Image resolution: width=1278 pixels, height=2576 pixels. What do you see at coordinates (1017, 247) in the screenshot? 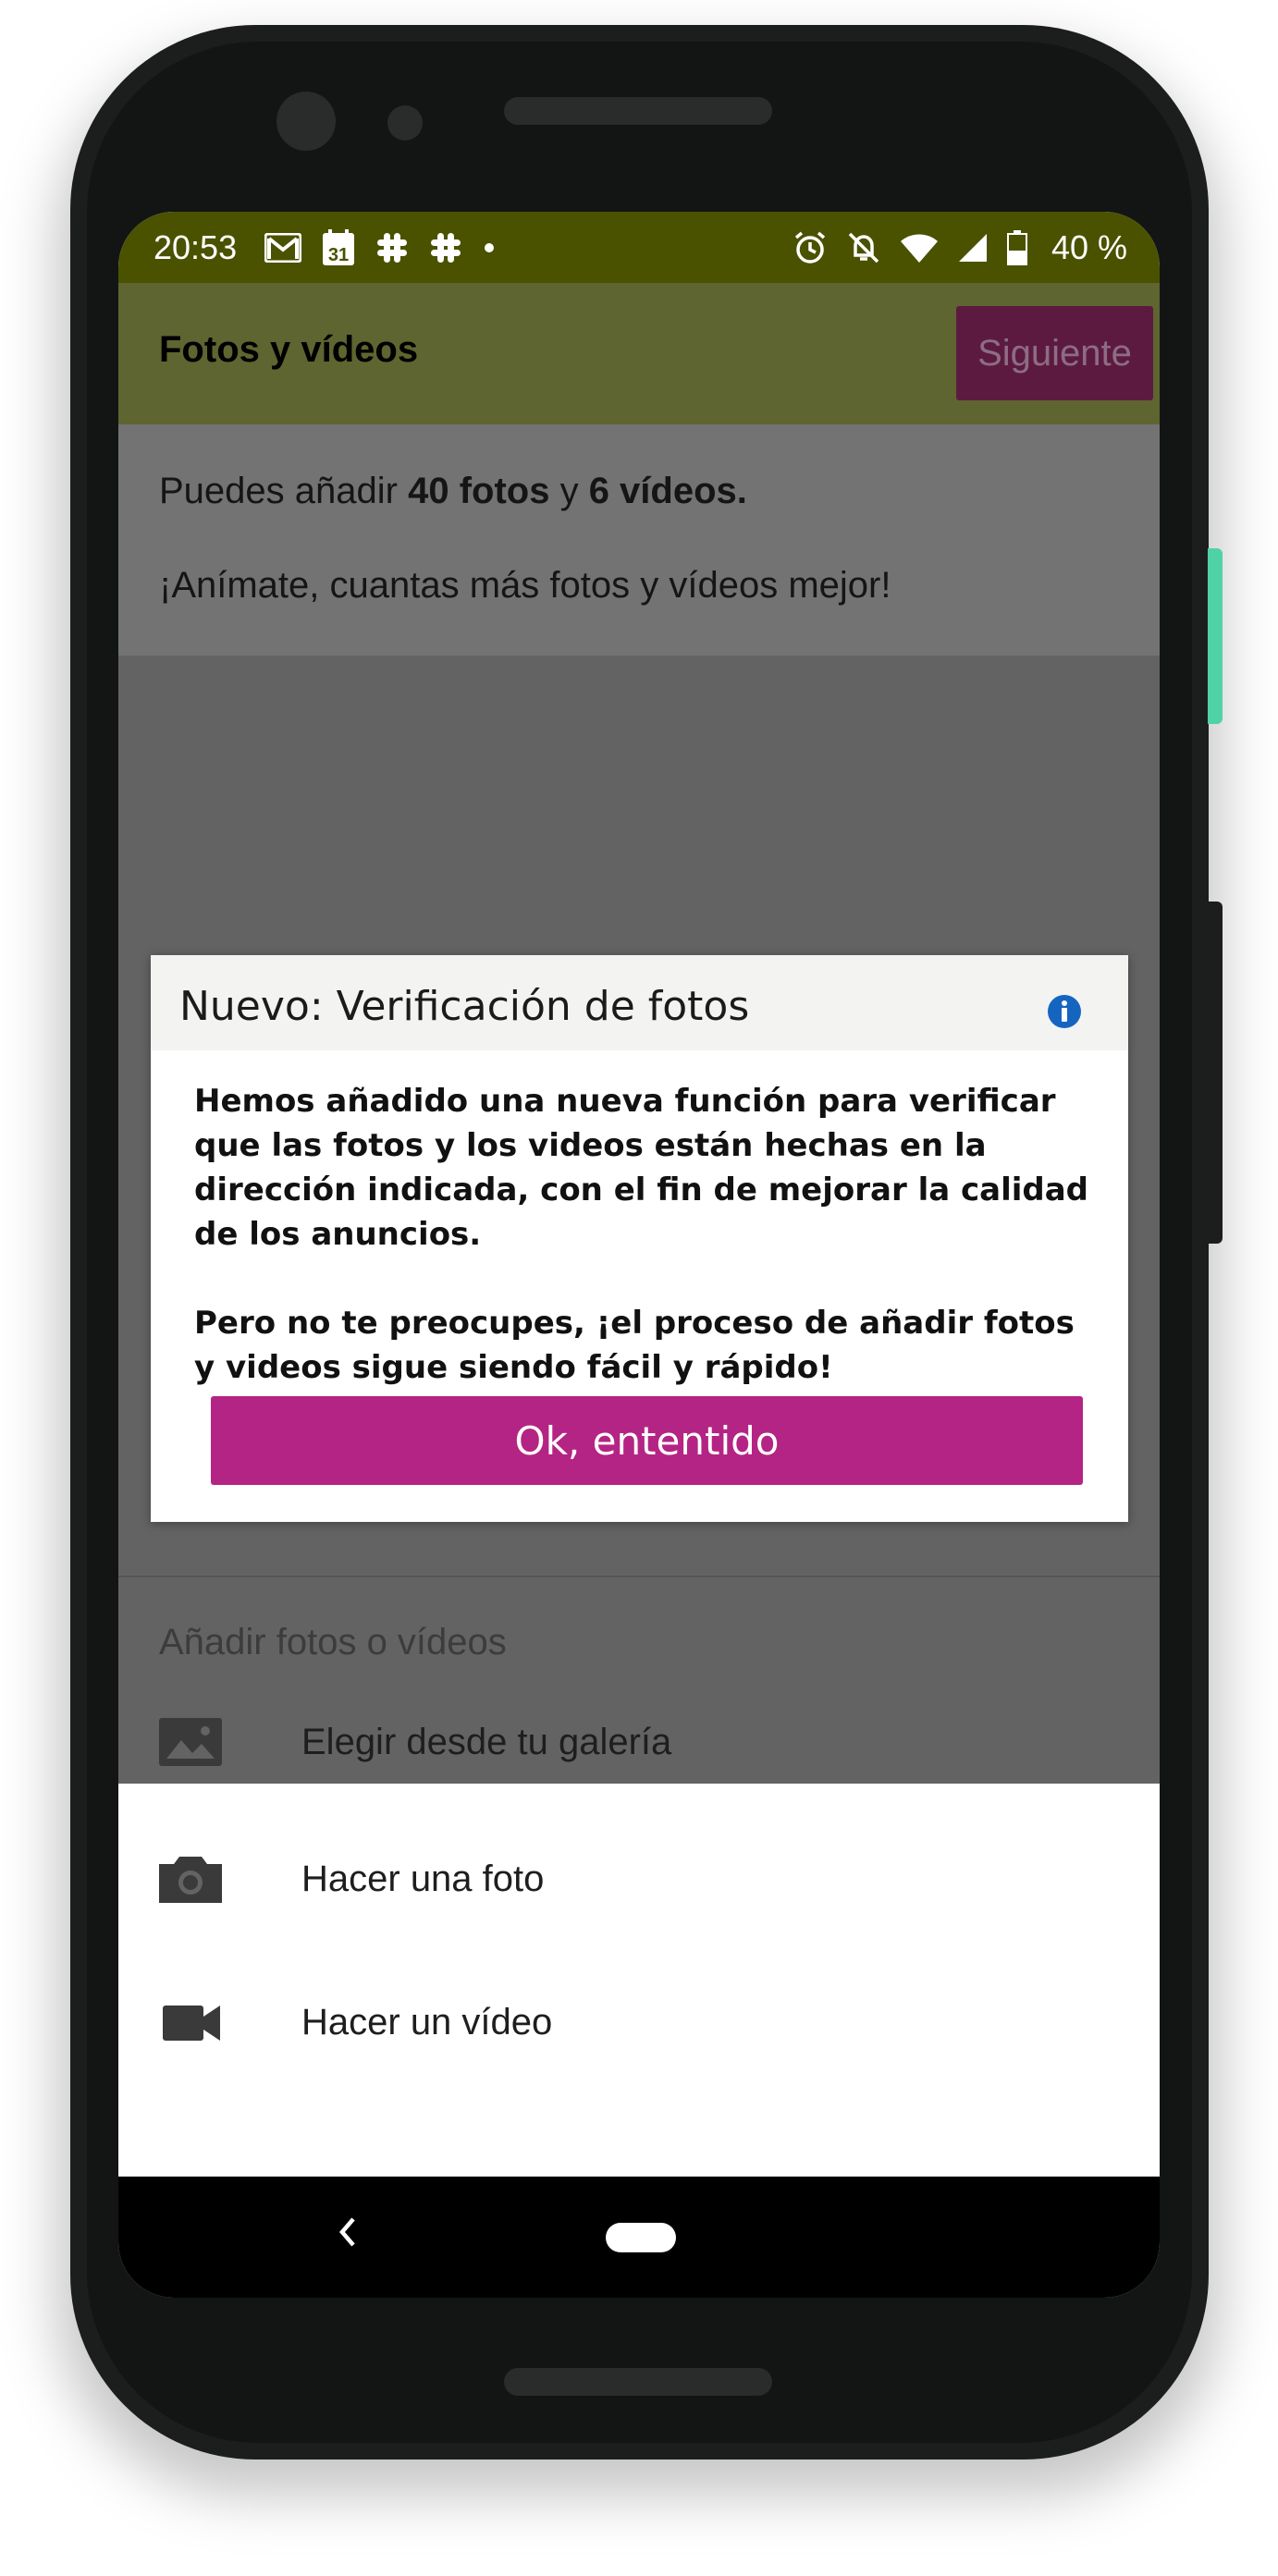
I see `battery-icon` at bounding box center [1017, 247].